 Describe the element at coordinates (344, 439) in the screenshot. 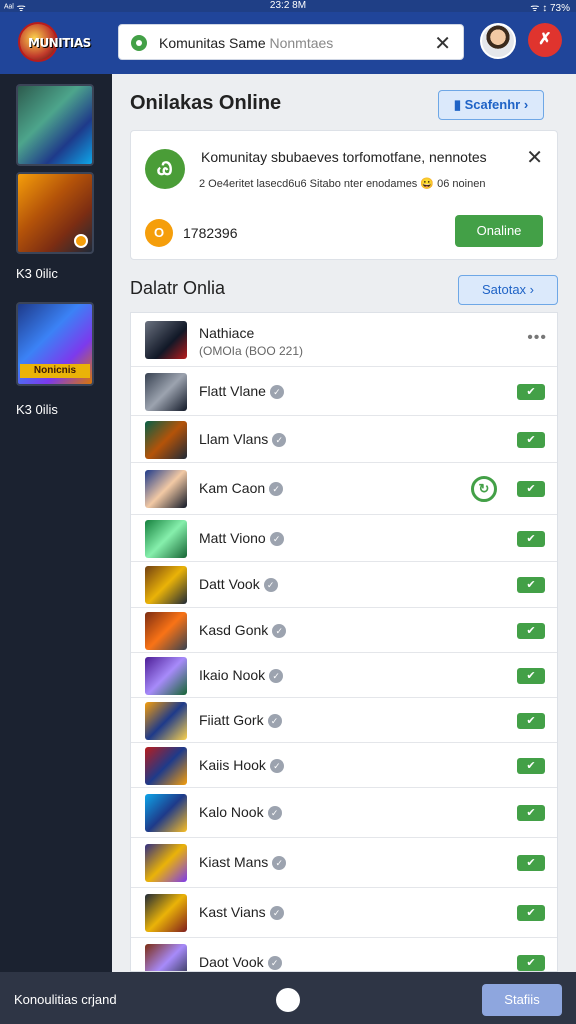

I see `list-item: Llam Vlans ✓ ✔` at that location.